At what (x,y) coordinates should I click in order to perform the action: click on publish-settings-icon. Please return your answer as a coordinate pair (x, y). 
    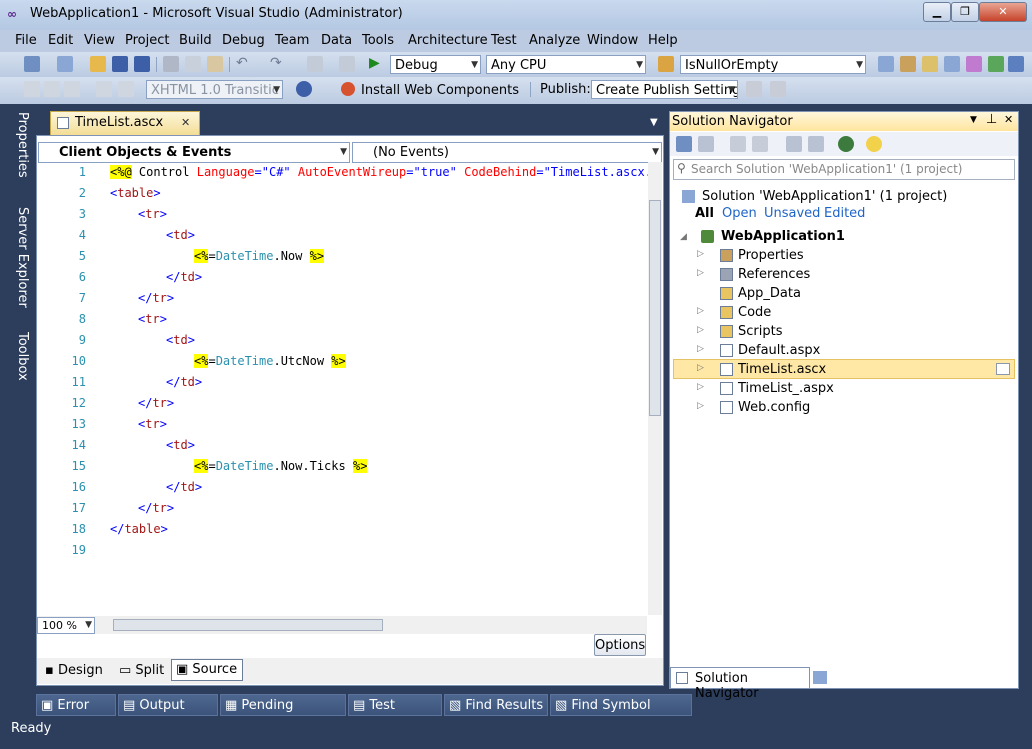
    Looking at the image, I should click on (778, 89).